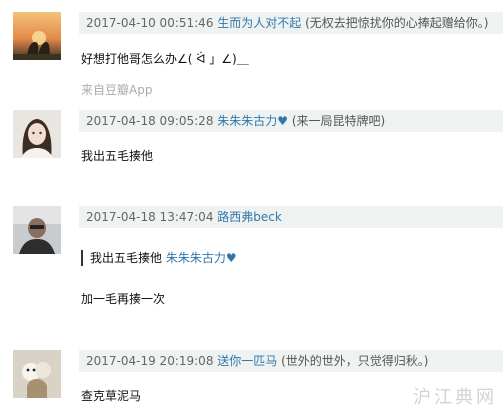 This screenshot has height=413, width=503. What do you see at coordinates (126, 258) in the screenshot?
I see `quote-text: 我出五毛揍他` at bounding box center [126, 258].